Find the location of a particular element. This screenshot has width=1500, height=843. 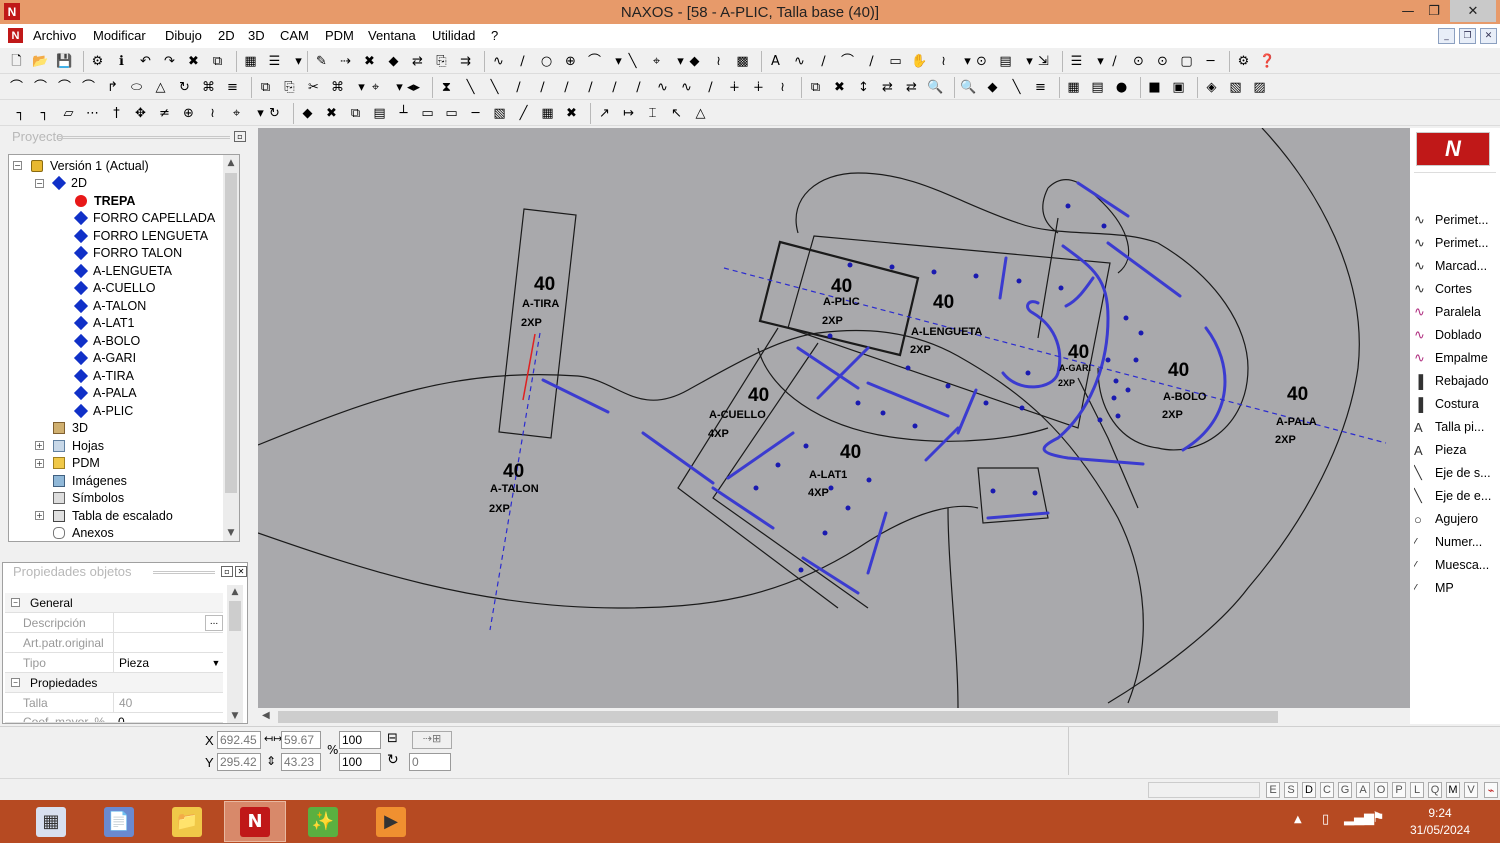

tree-item-versi-n-1-actual-: Versión 1 (Actual) is located at coordinates (90, 165).